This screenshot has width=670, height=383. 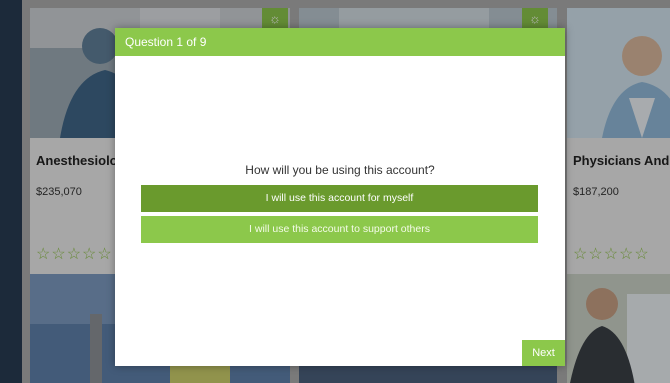 I want to click on option-for-myself: I will use this account for myself, so click(x=339, y=198).